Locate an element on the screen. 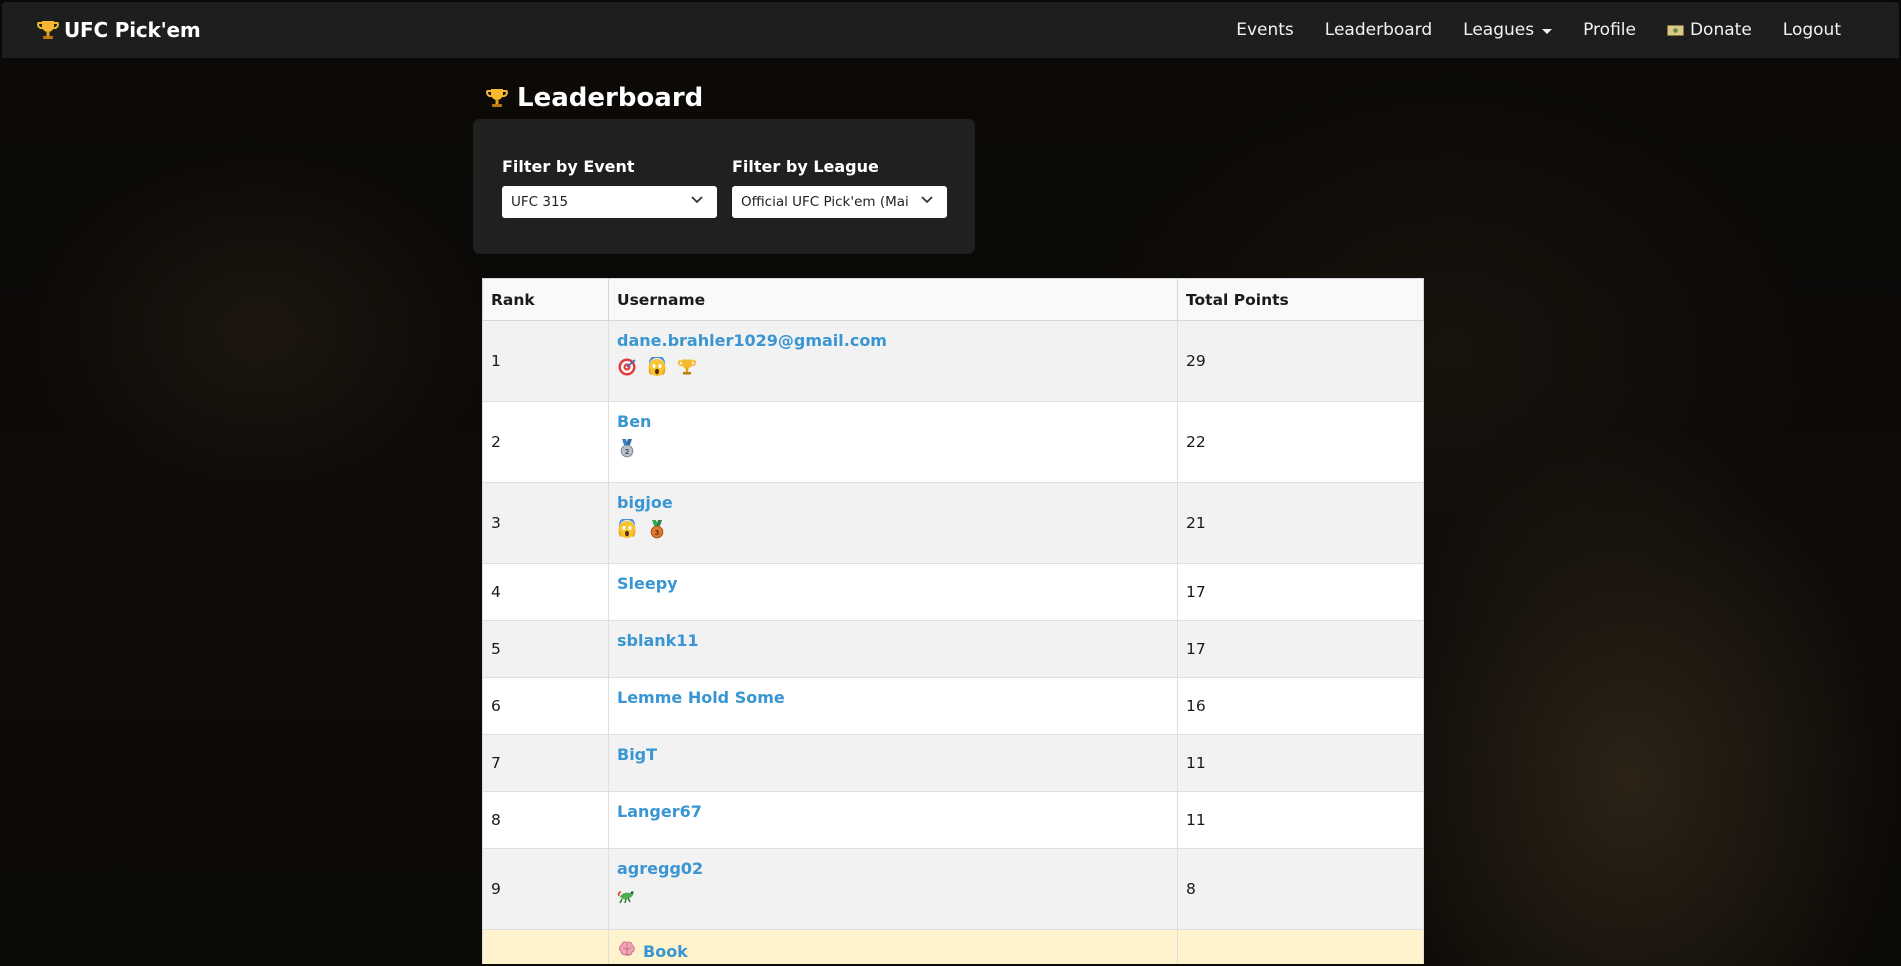  username-link: dane.brahler1029@gmail.com is located at coordinates (752, 340).